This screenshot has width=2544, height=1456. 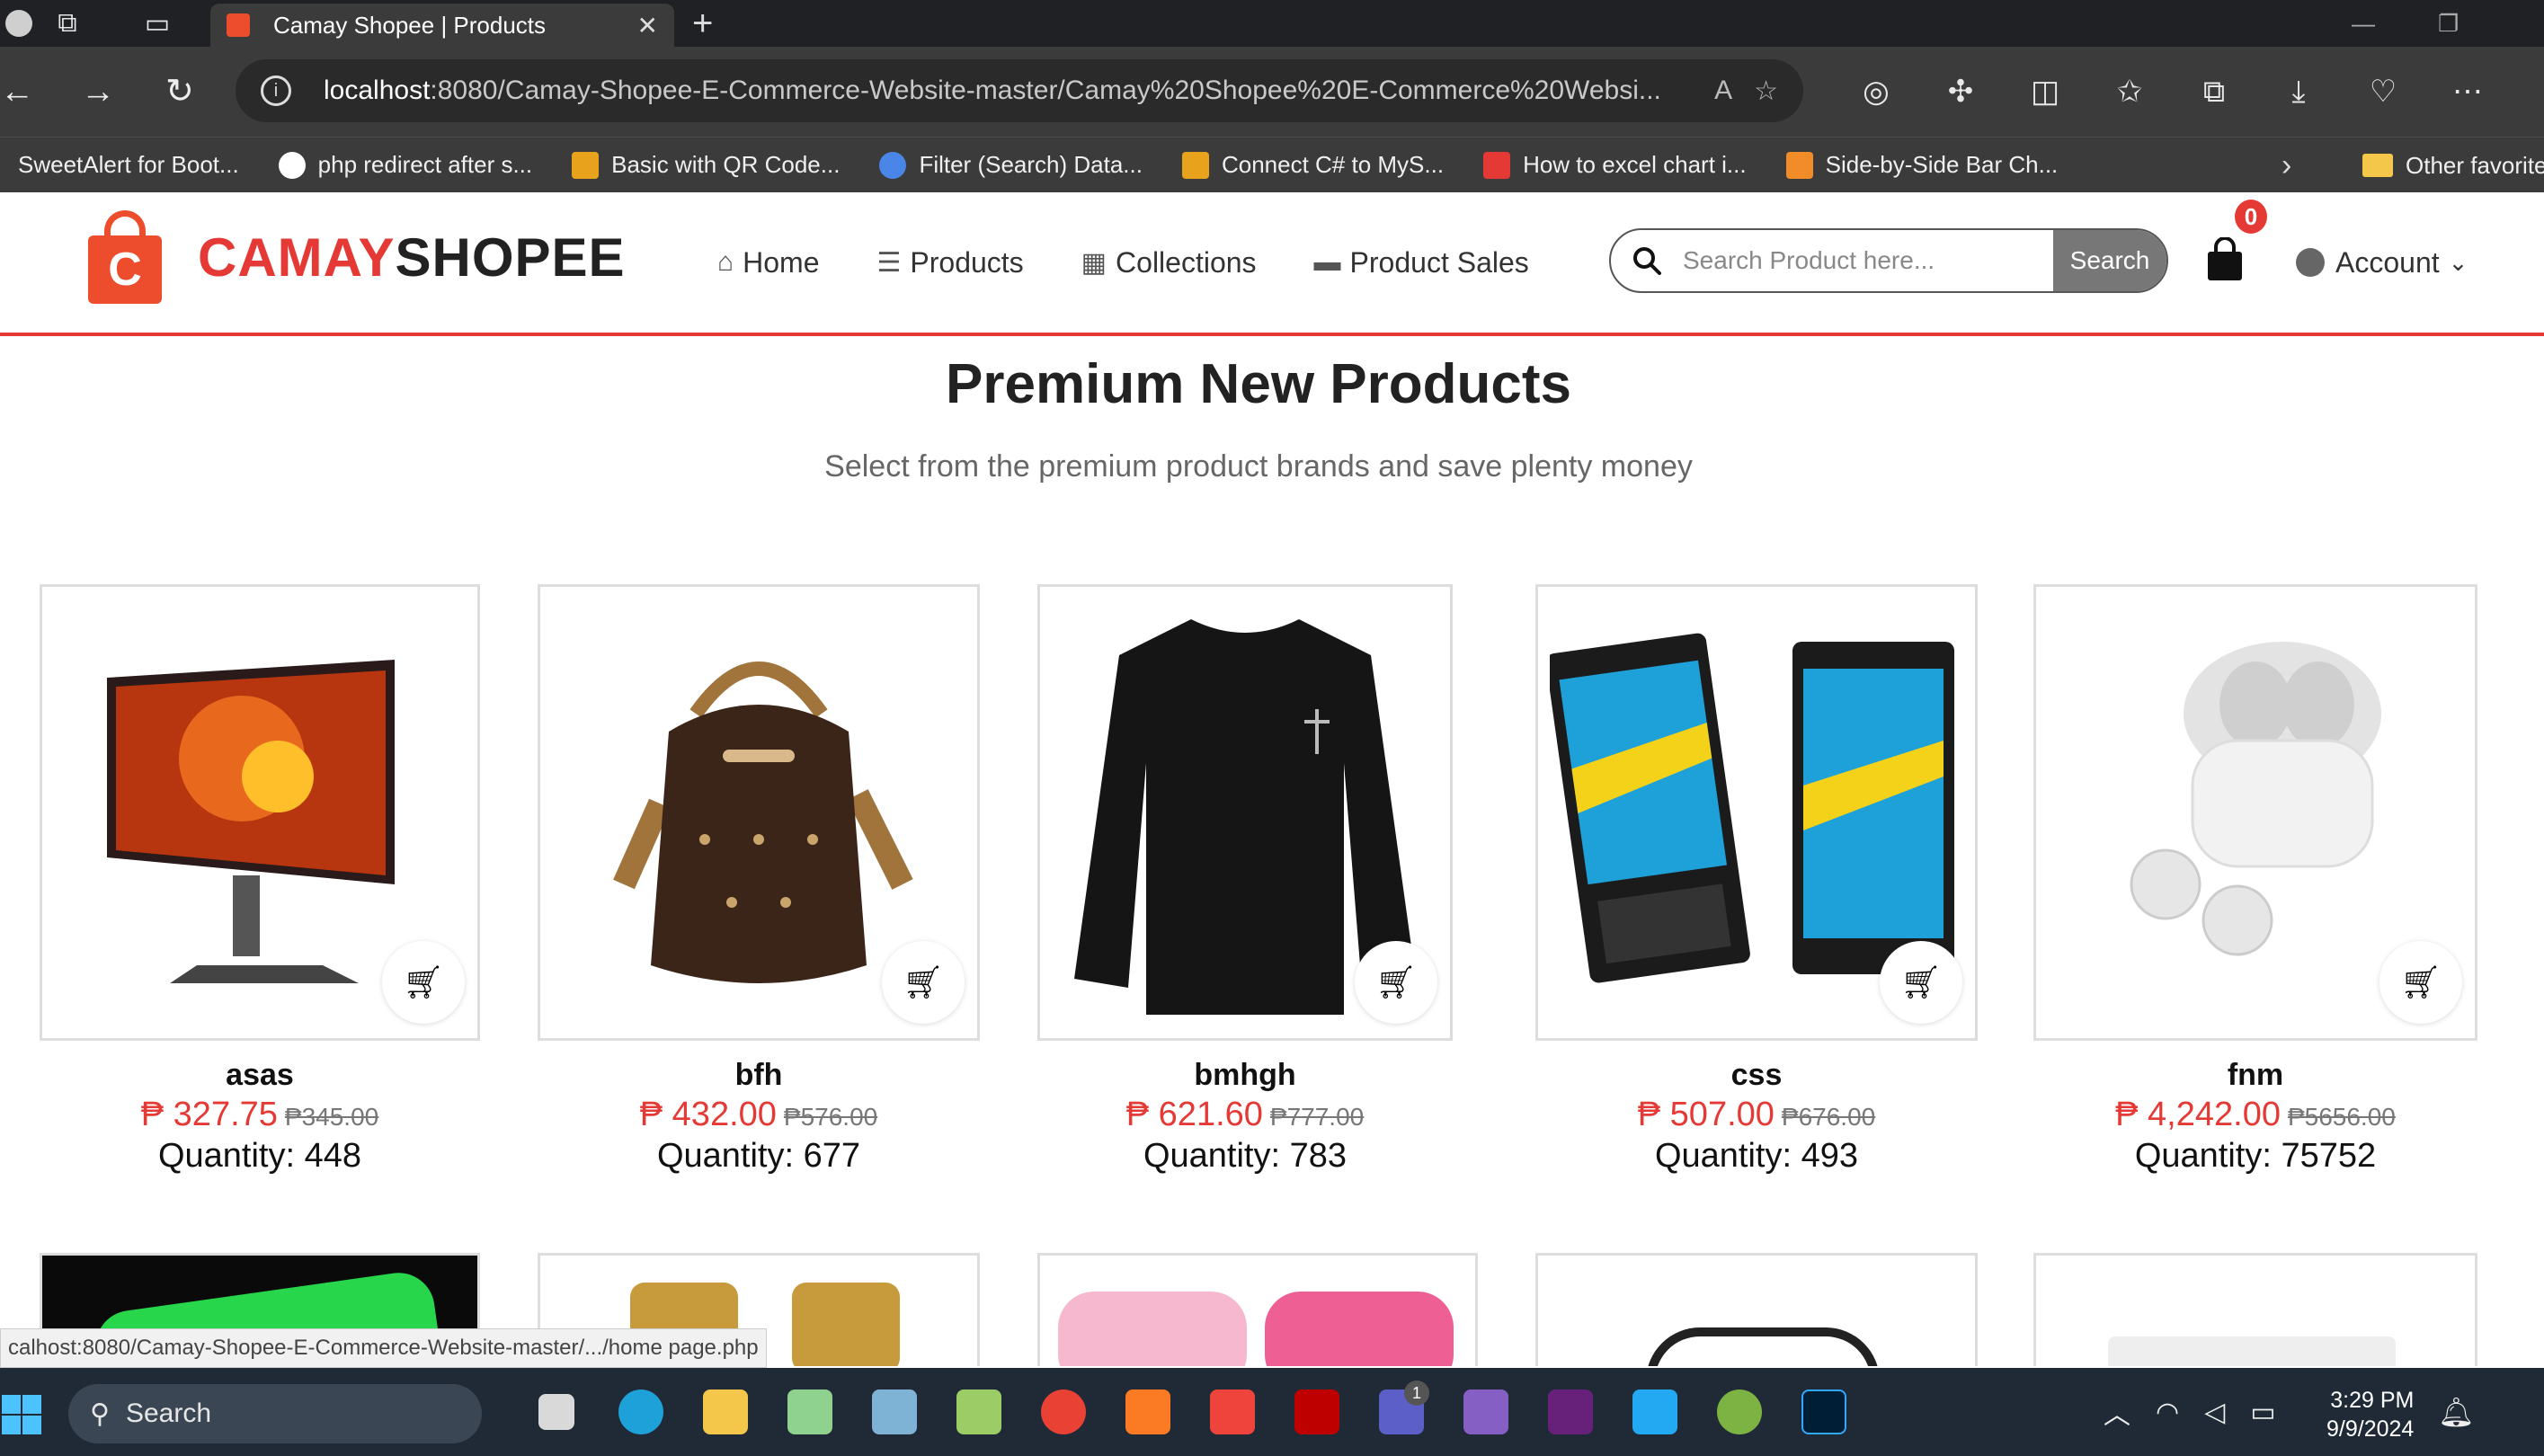 I want to click on product-price: ₱ 327.75 ₱345.00, so click(x=260, y=1114).